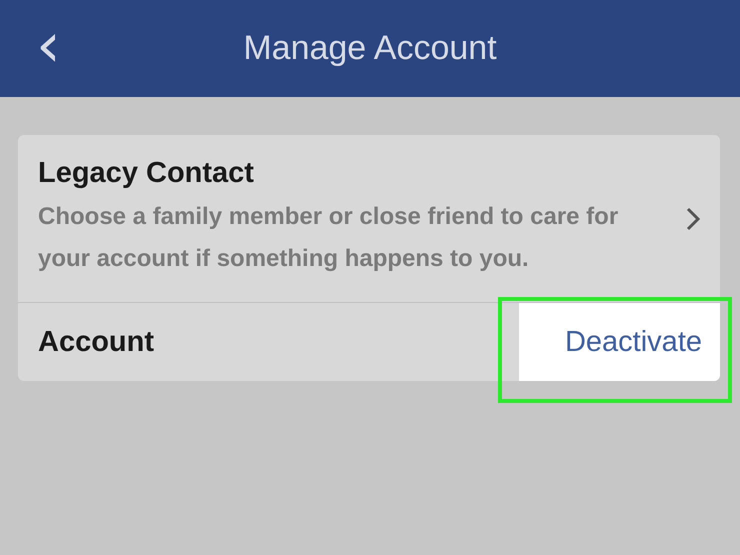 Image resolution: width=740 pixels, height=555 pixels. Describe the element at coordinates (693, 218) in the screenshot. I see `chevron-right-icon` at that location.